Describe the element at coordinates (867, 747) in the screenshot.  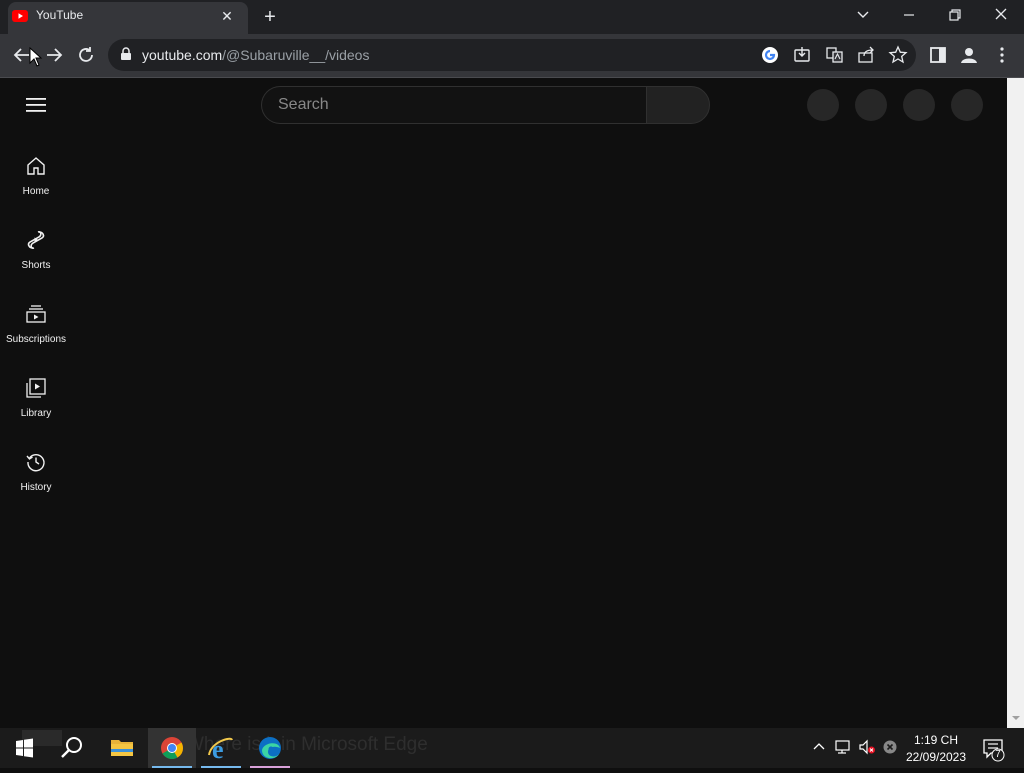
I see `volume-muted-icon` at that location.